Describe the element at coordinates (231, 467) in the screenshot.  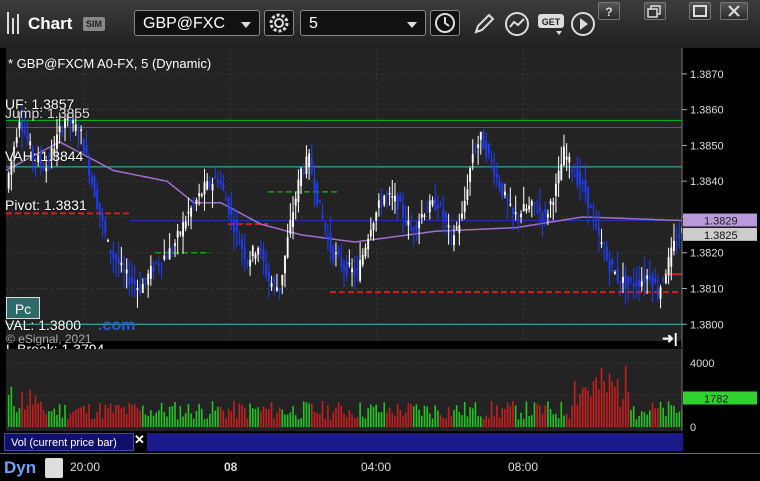
I see `time-tick-1: 08` at that location.